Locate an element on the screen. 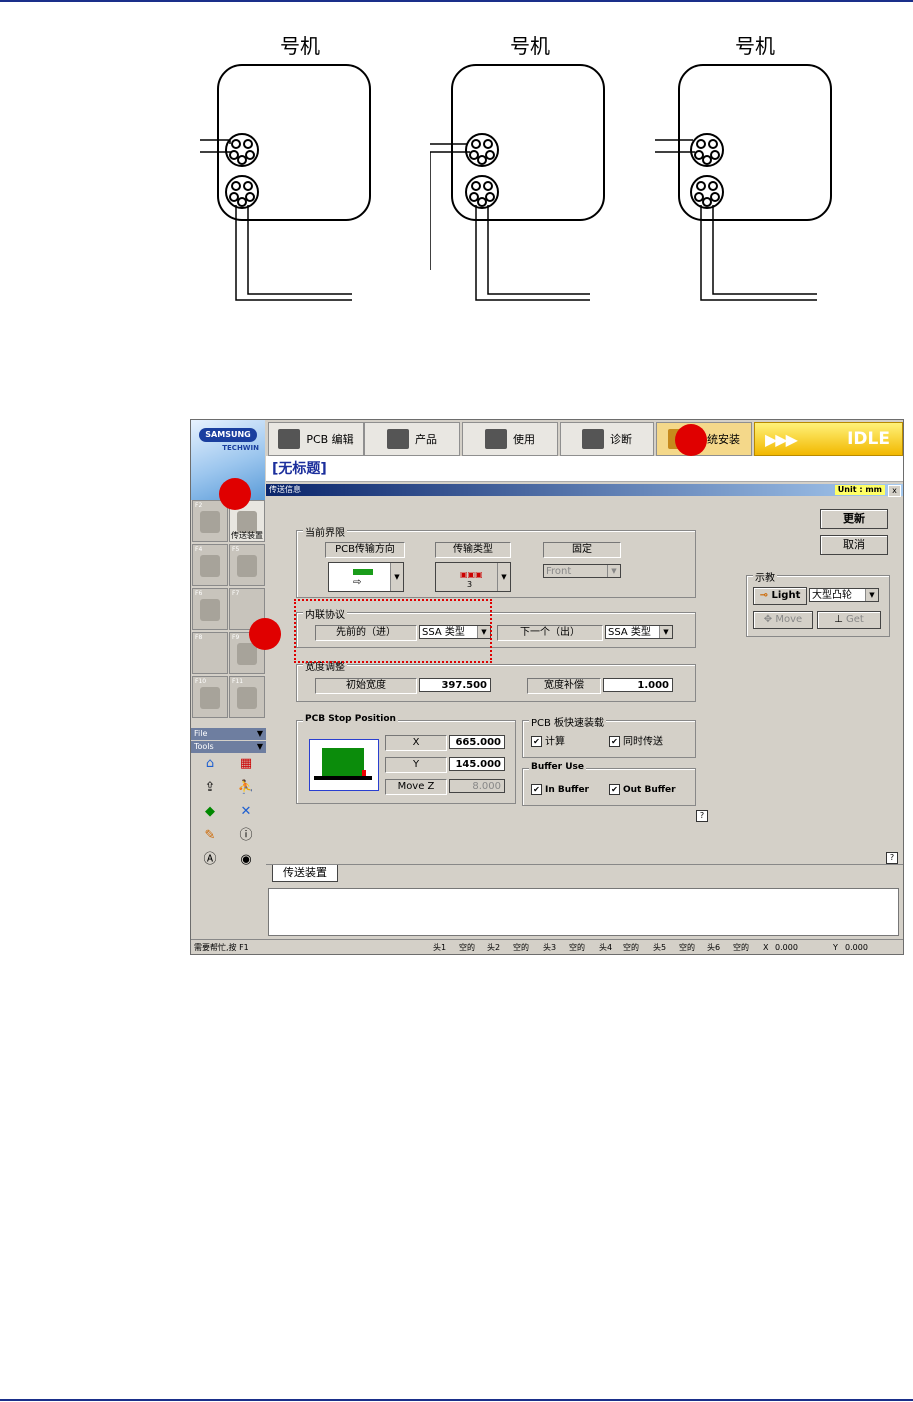 This screenshot has width=913, height=1402. pcb-edit-button: PCB 编辑 is located at coordinates (316, 439).